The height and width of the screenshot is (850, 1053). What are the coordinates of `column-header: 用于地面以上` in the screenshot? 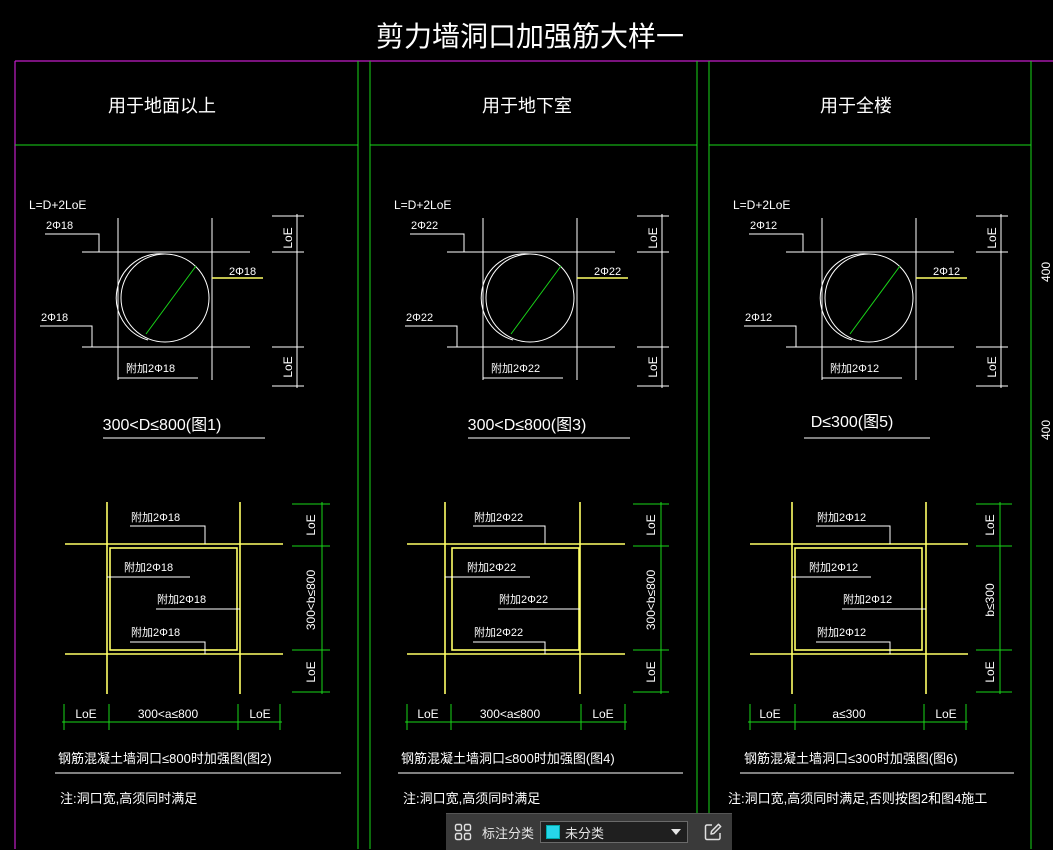 It's located at (162, 106).